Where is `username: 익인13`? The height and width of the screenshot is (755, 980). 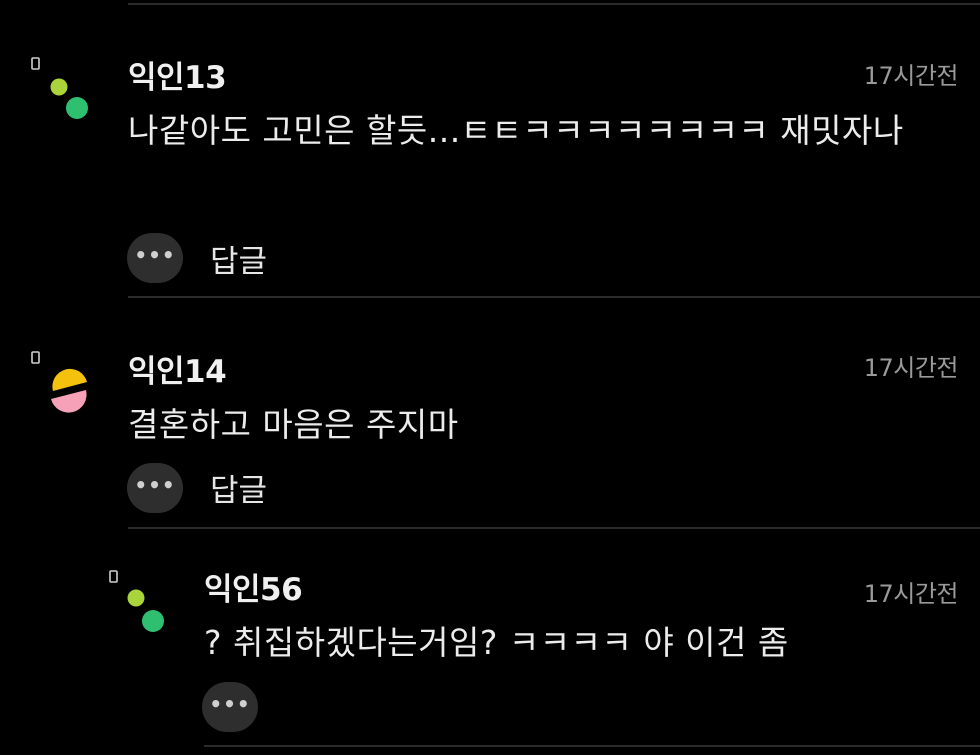
username: 익인13 is located at coordinates (177, 74).